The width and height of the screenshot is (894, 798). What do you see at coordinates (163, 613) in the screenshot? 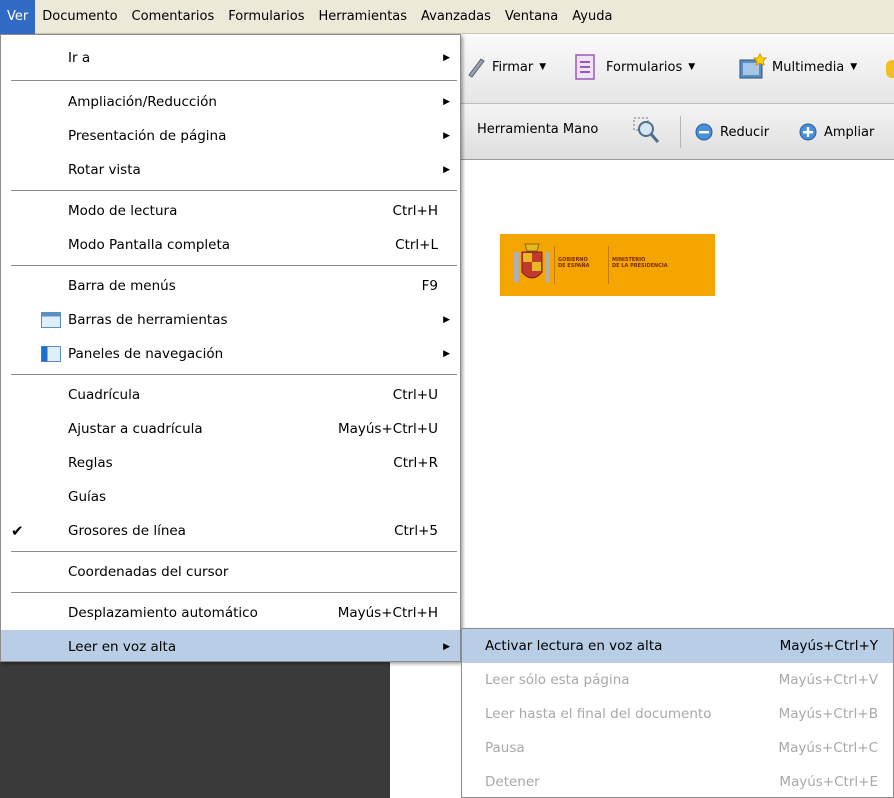
I see `menu-item-label: Desplazamiento automático` at bounding box center [163, 613].